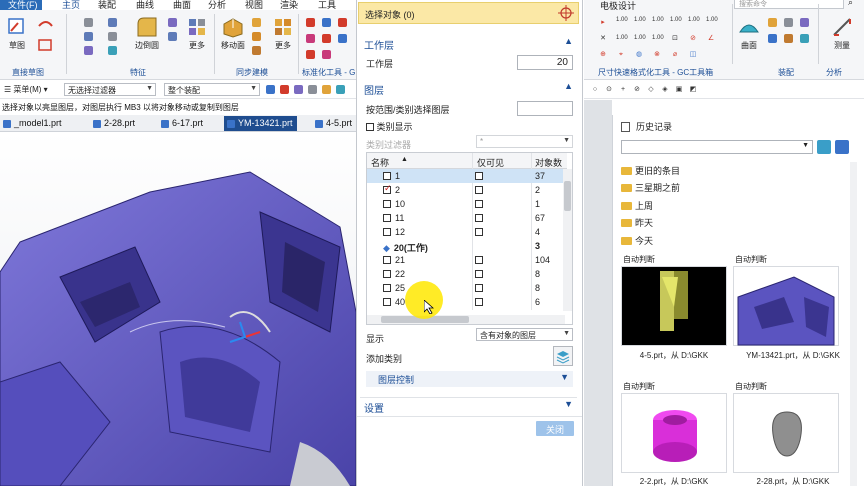 Image resolution: width=864 pixels, height=486 pixels. Describe the element at coordinates (524, 334) in the screenshot. I see `display-dropdown: 含有对象的图层 ▼` at that location.